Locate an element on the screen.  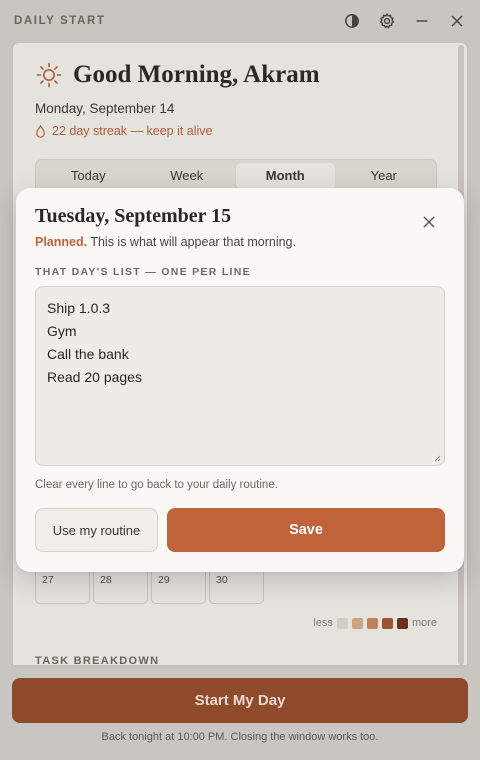
start-my-day-button: Start My Day is located at coordinates (240, 700).